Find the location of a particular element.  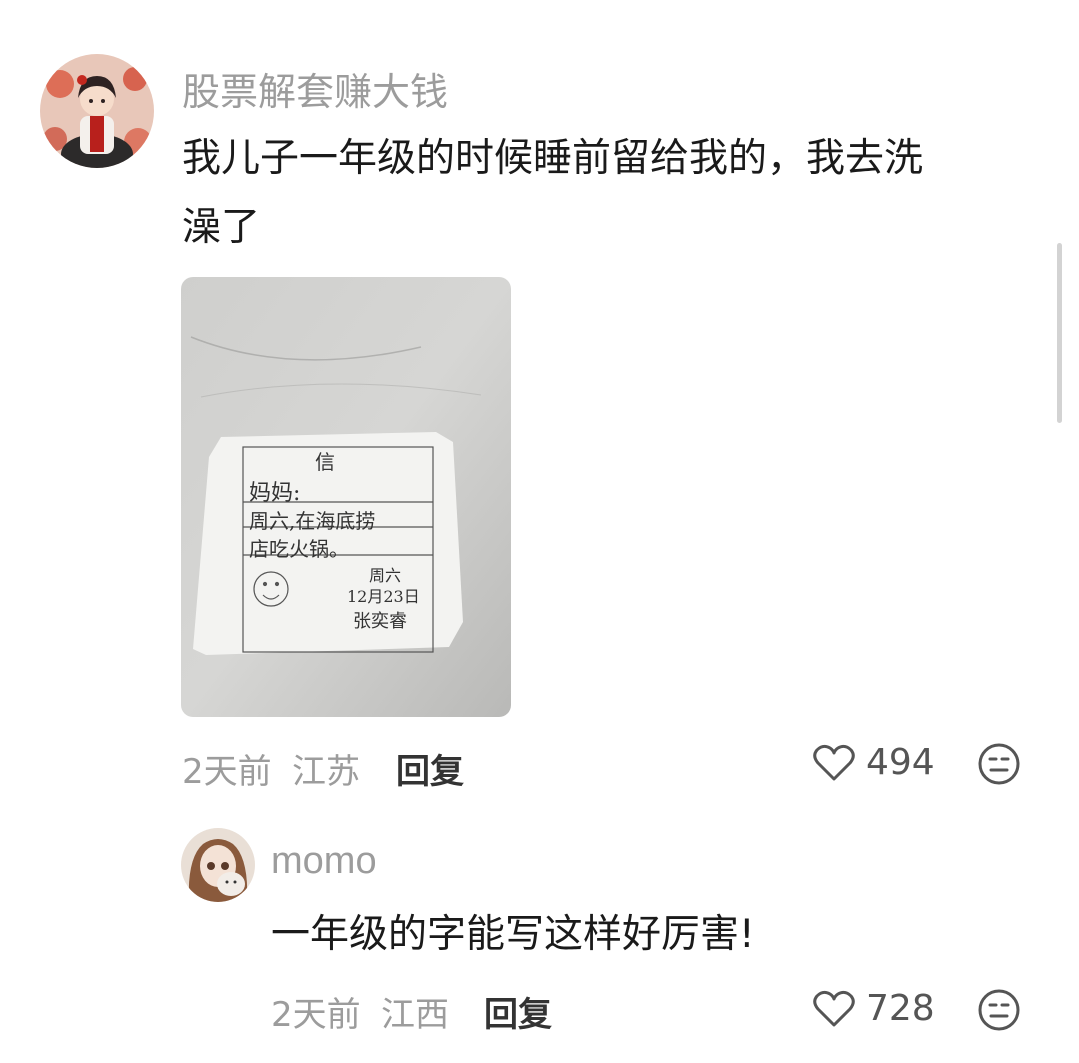

like-button: 728 is located at coordinates (873, 1008).